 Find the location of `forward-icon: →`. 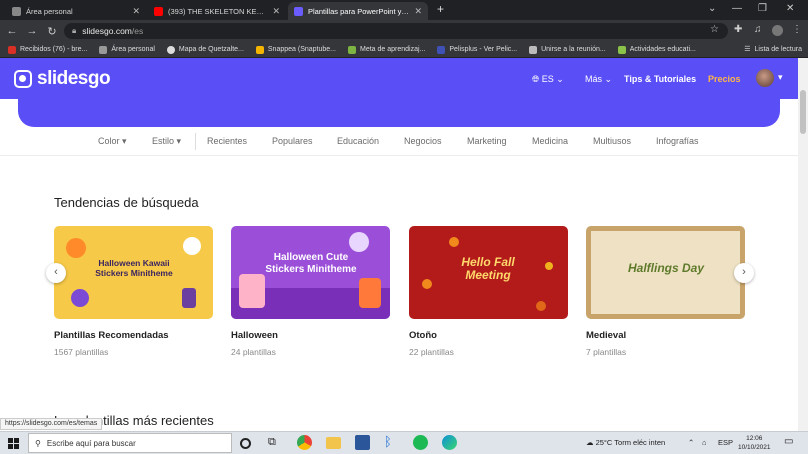

forward-icon: → is located at coordinates (32, 31).